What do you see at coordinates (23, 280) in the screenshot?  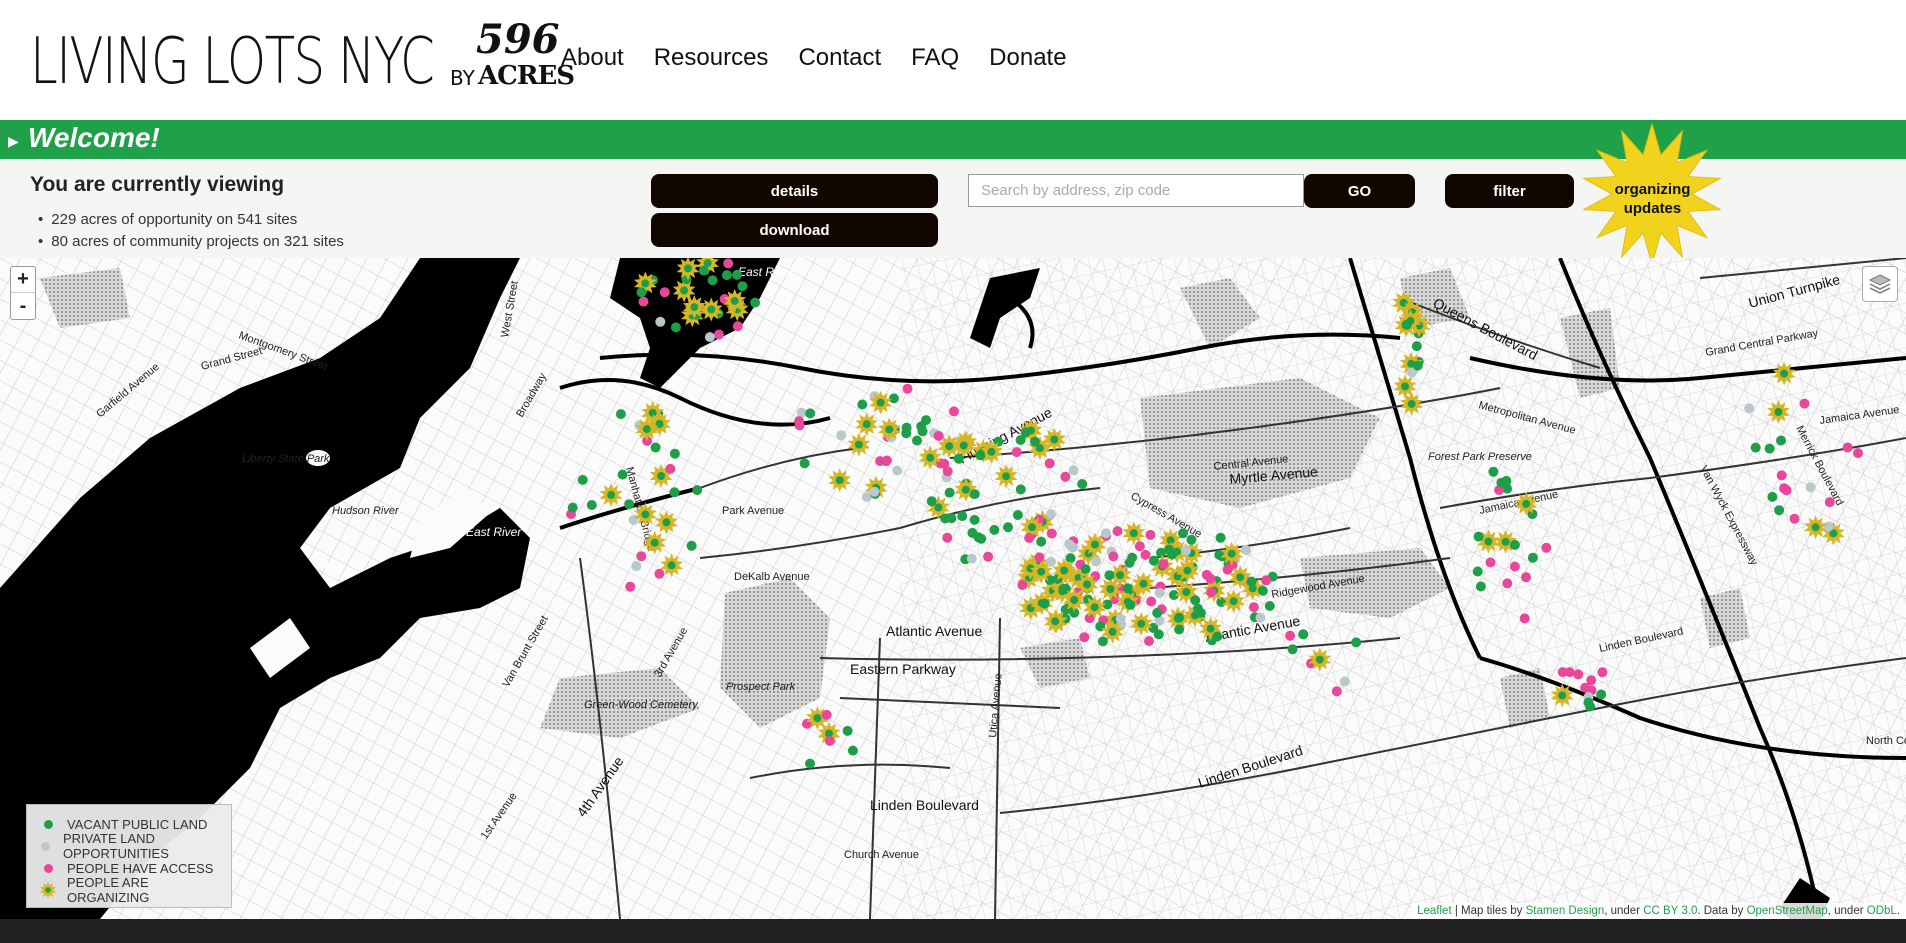 I see `zoom-in-button: +` at bounding box center [23, 280].